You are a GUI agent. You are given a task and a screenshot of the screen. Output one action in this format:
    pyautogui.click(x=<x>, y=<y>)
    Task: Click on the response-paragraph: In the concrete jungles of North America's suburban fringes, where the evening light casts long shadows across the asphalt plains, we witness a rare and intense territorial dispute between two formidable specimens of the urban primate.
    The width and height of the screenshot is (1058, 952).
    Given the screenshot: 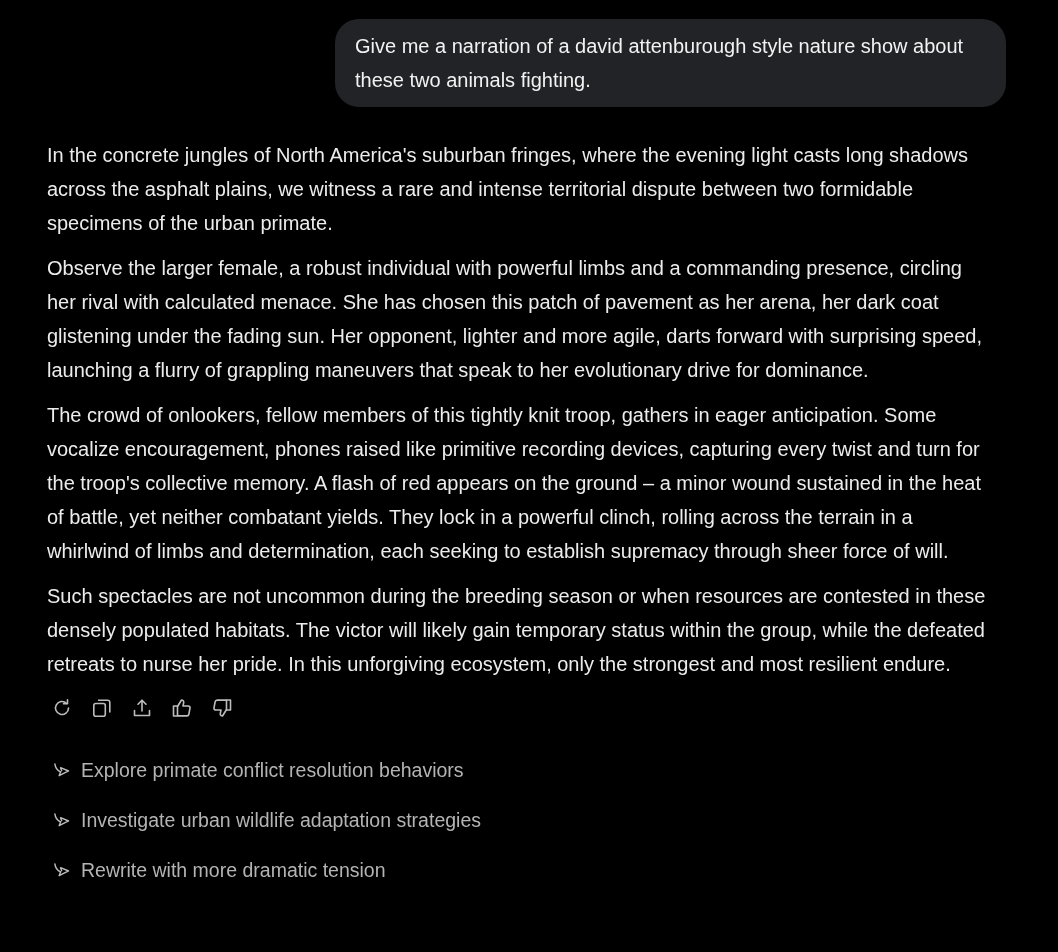 What is the action you would take?
    pyautogui.click(x=508, y=189)
    